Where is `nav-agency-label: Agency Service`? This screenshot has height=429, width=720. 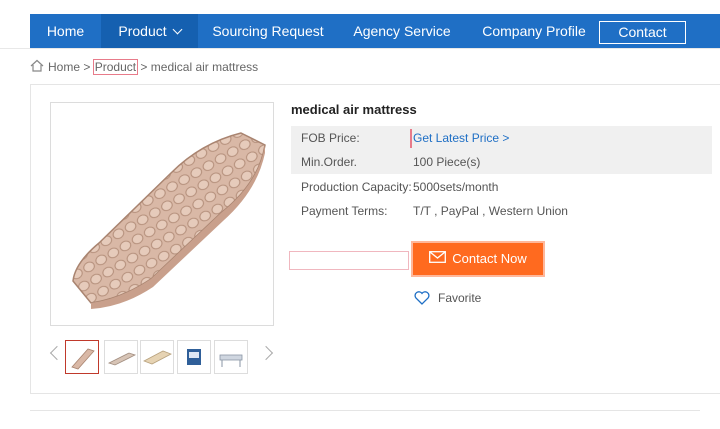 nav-agency-label: Agency Service is located at coordinates (402, 31).